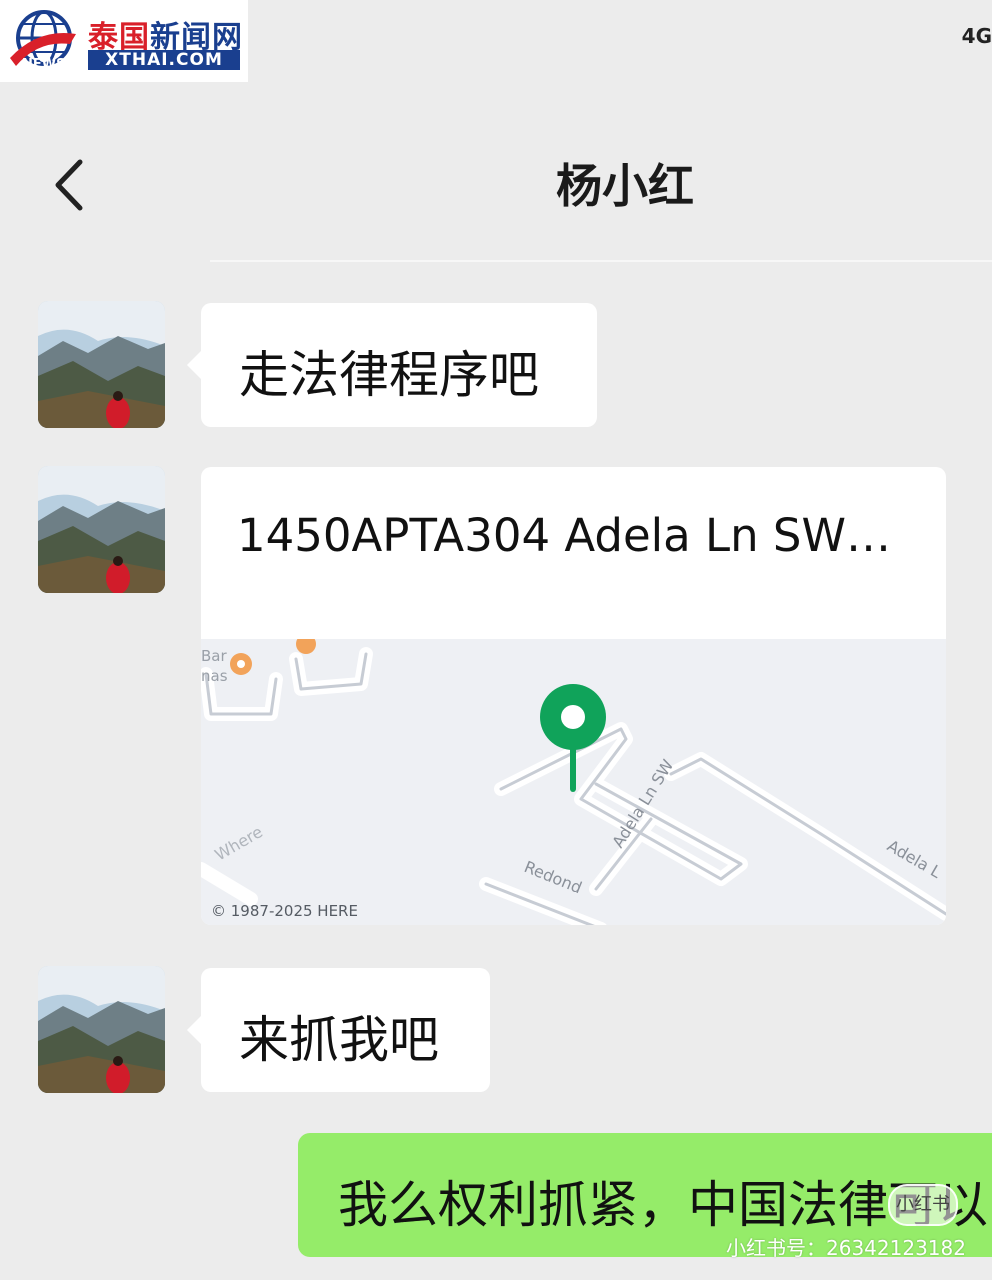 The image size is (992, 1280). I want to click on svg-text: NEWS, so click(43, 64).